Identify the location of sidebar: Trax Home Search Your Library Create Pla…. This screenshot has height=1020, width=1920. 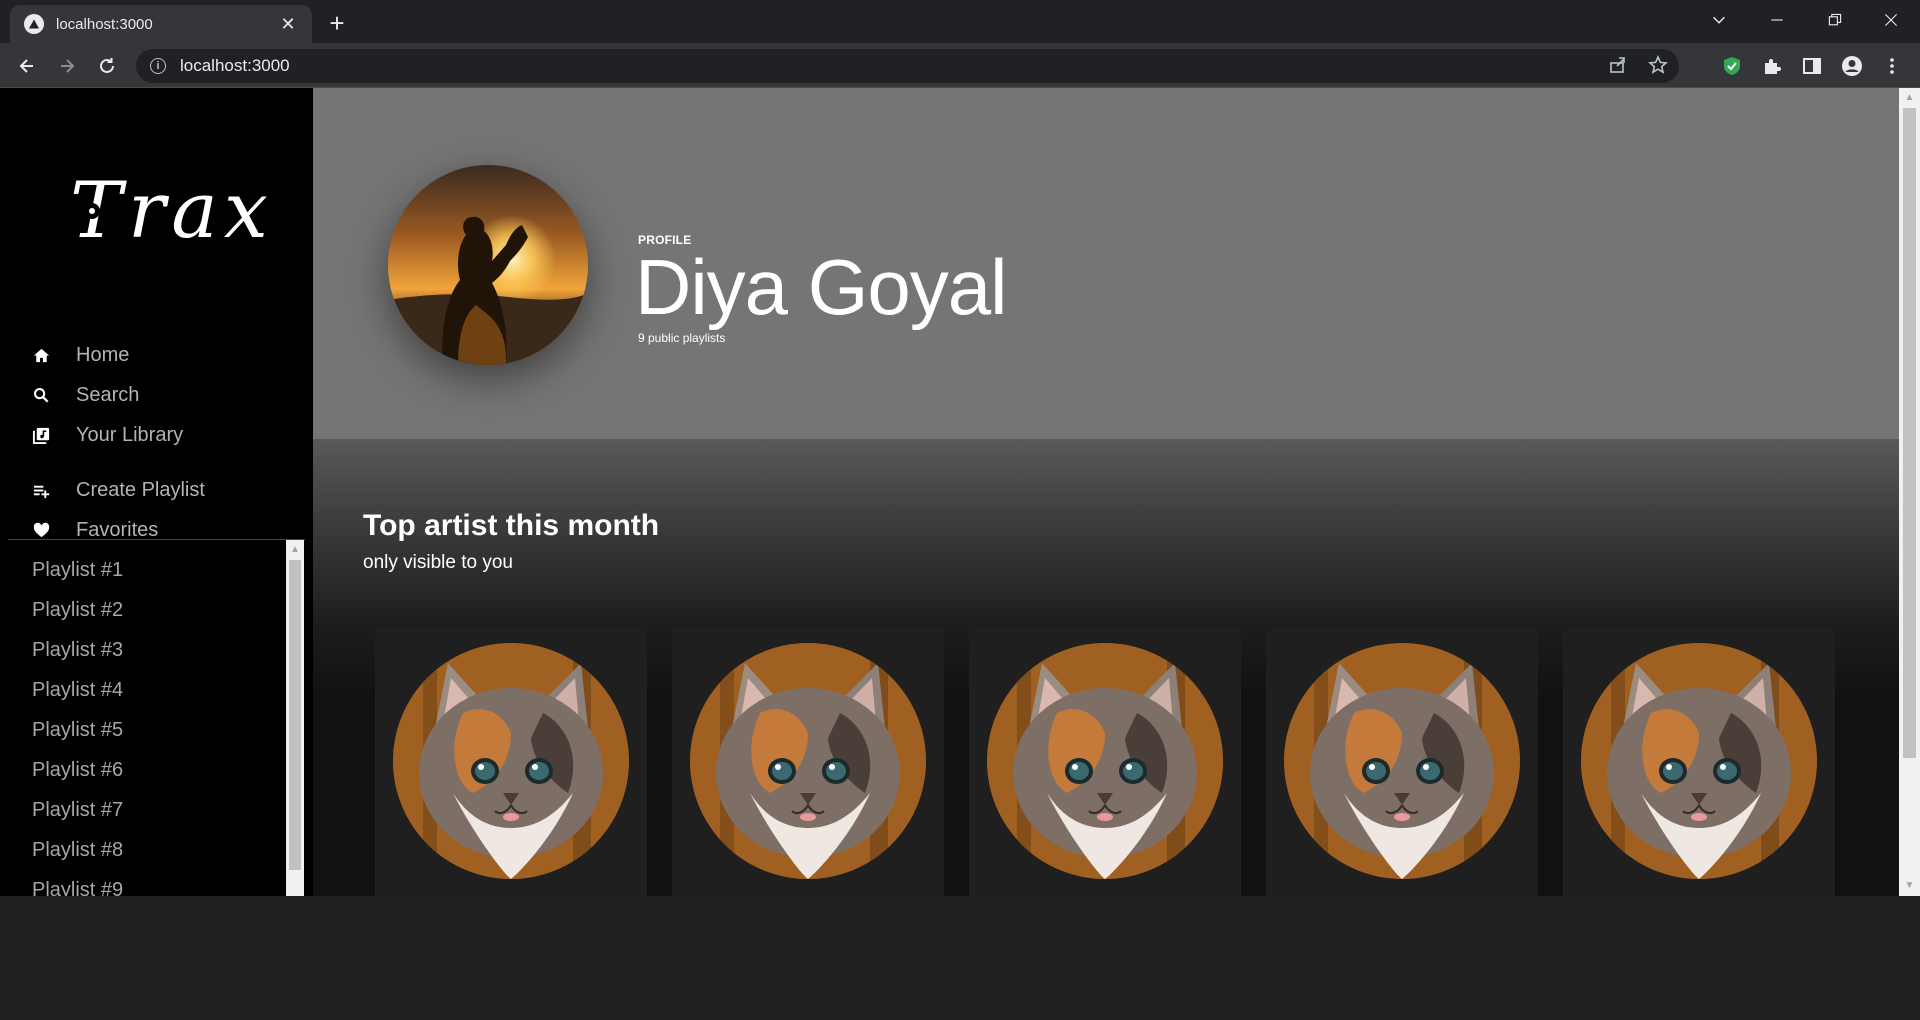
(156, 492).